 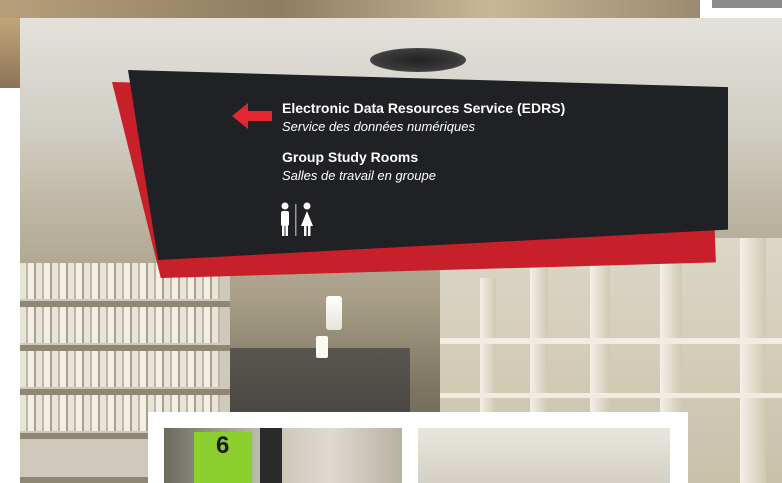 I want to click on top-right-strip, so click(x=747, y=4).